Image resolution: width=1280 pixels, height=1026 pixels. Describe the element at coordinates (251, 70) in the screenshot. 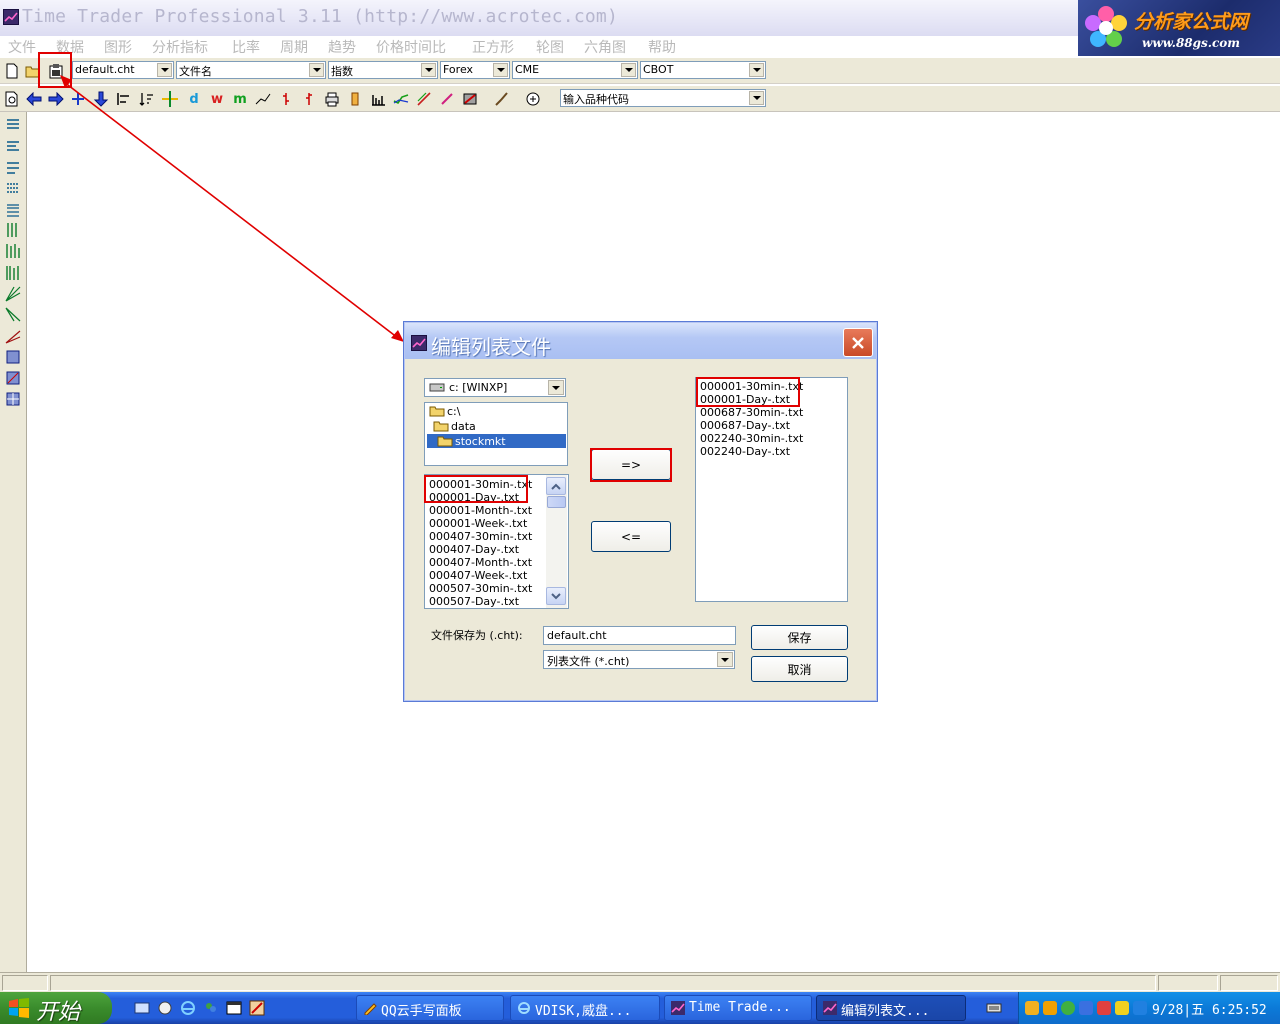

I see `filename-combo: 文件名` at that location.